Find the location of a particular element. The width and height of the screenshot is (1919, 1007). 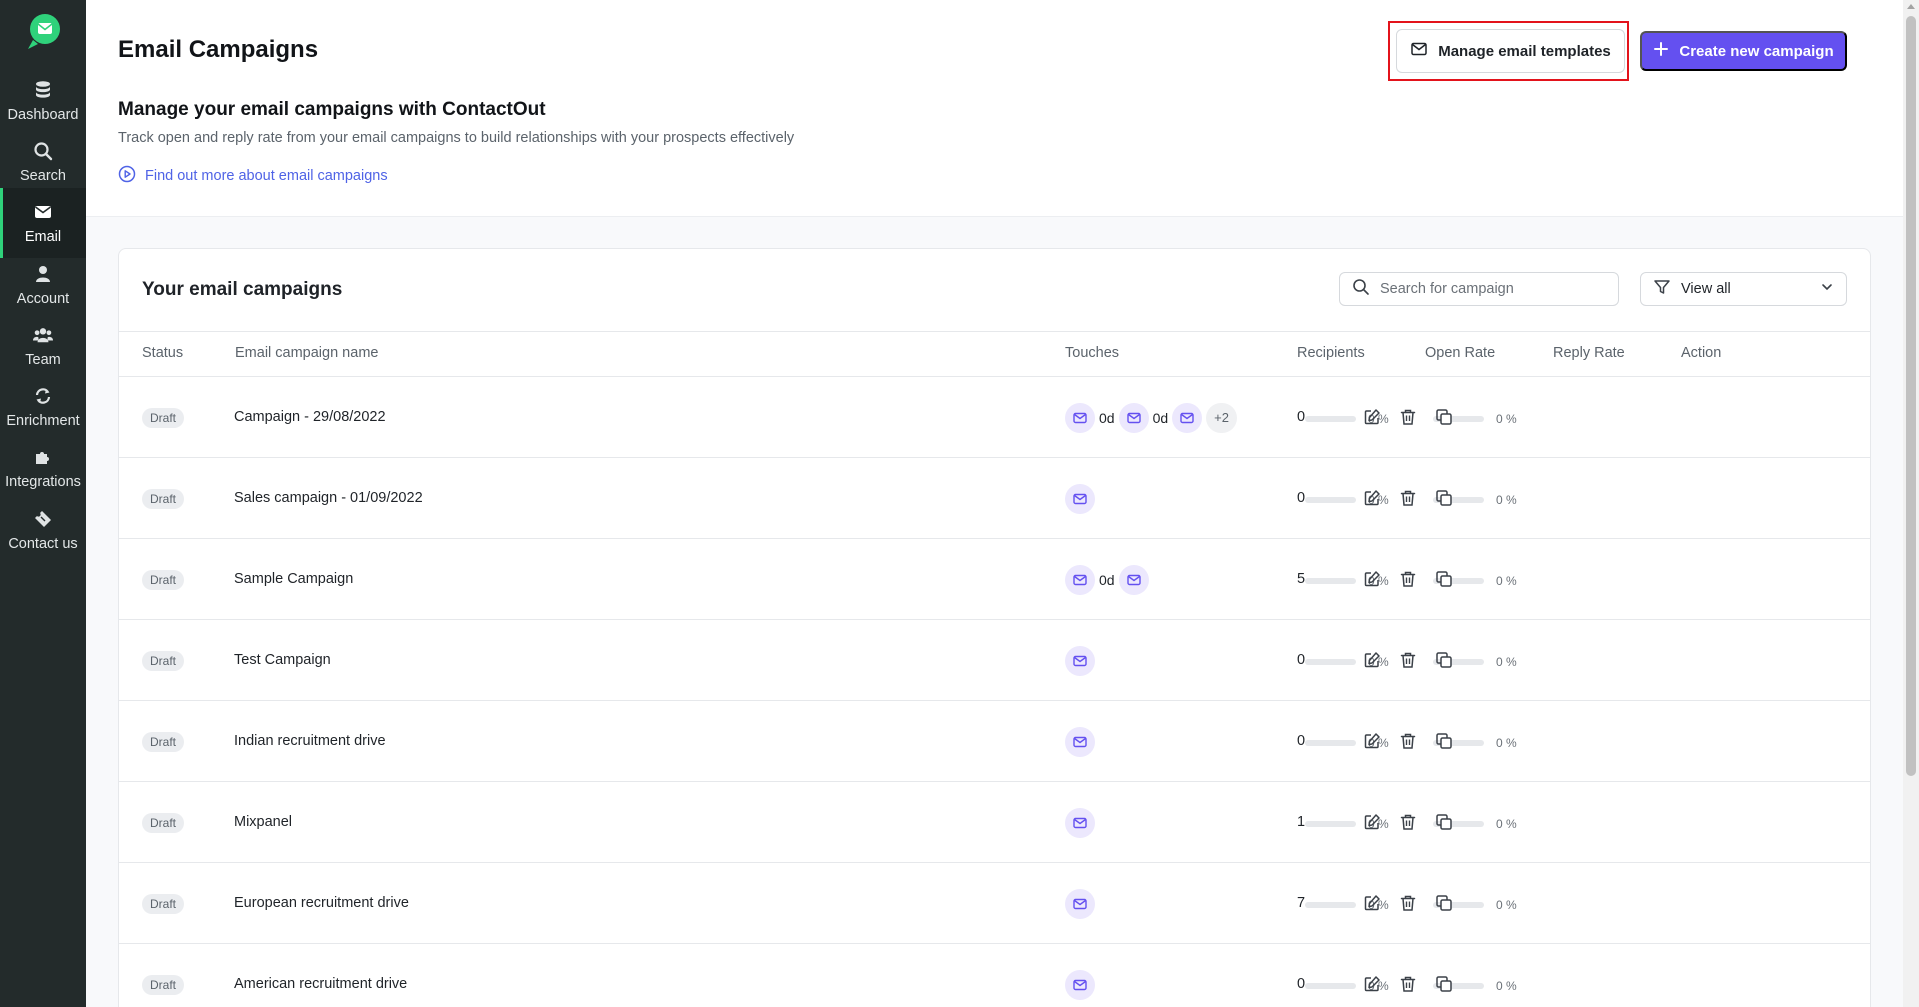

touch-delay: 0d is located at coordinates (1160, 418).